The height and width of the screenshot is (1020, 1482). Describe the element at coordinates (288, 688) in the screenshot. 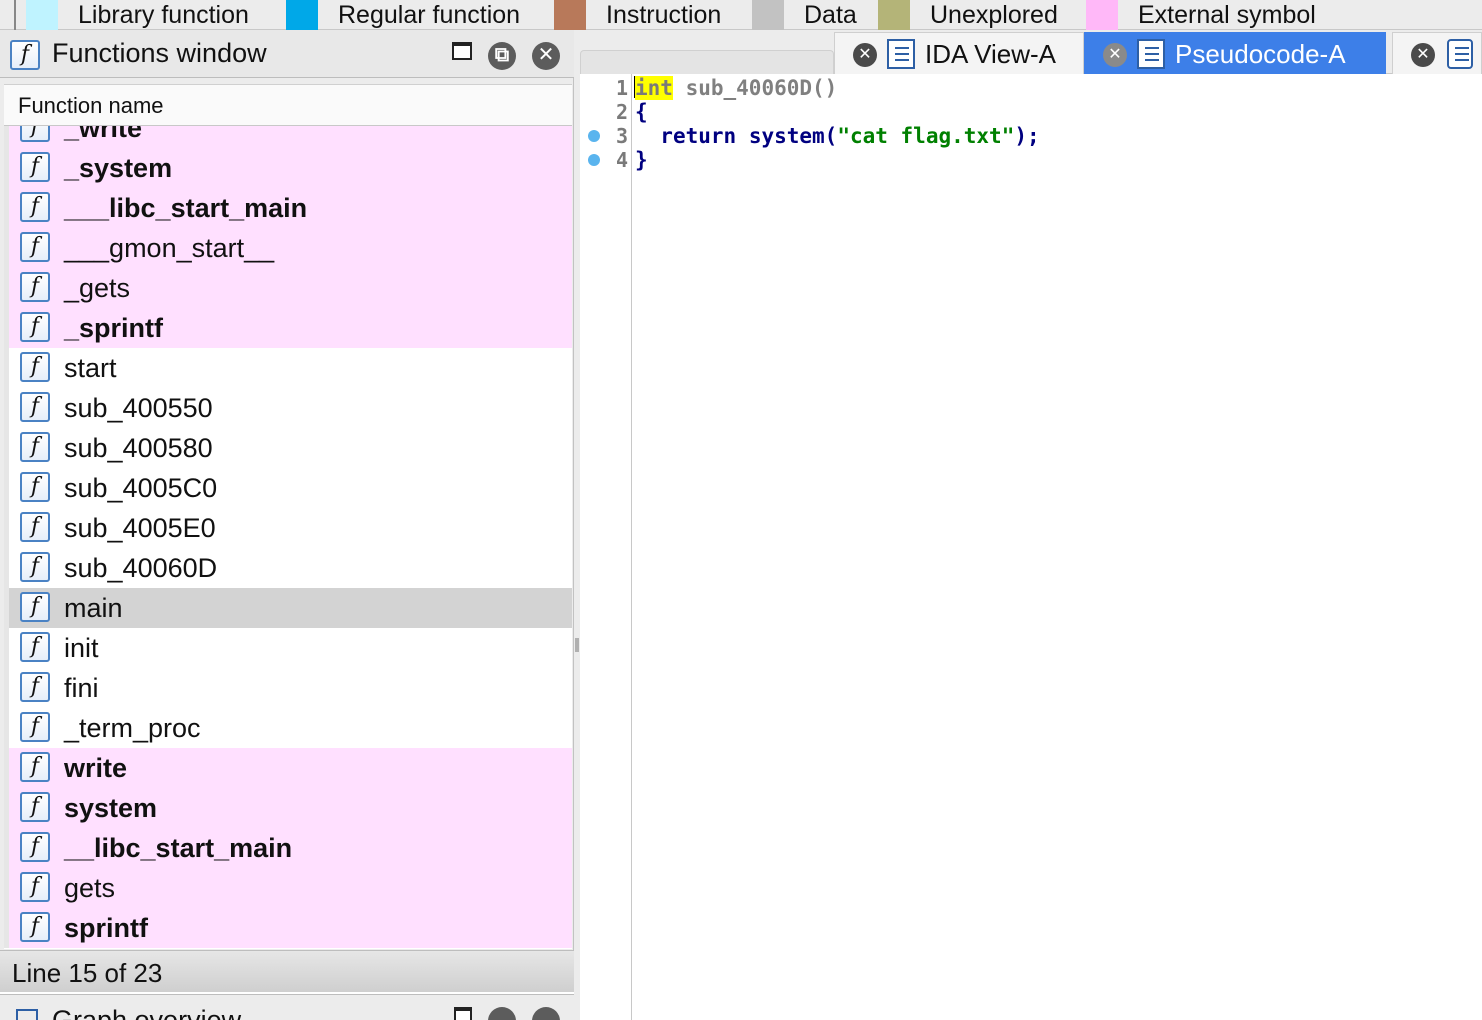

I see `function-row: f fini` at that location.